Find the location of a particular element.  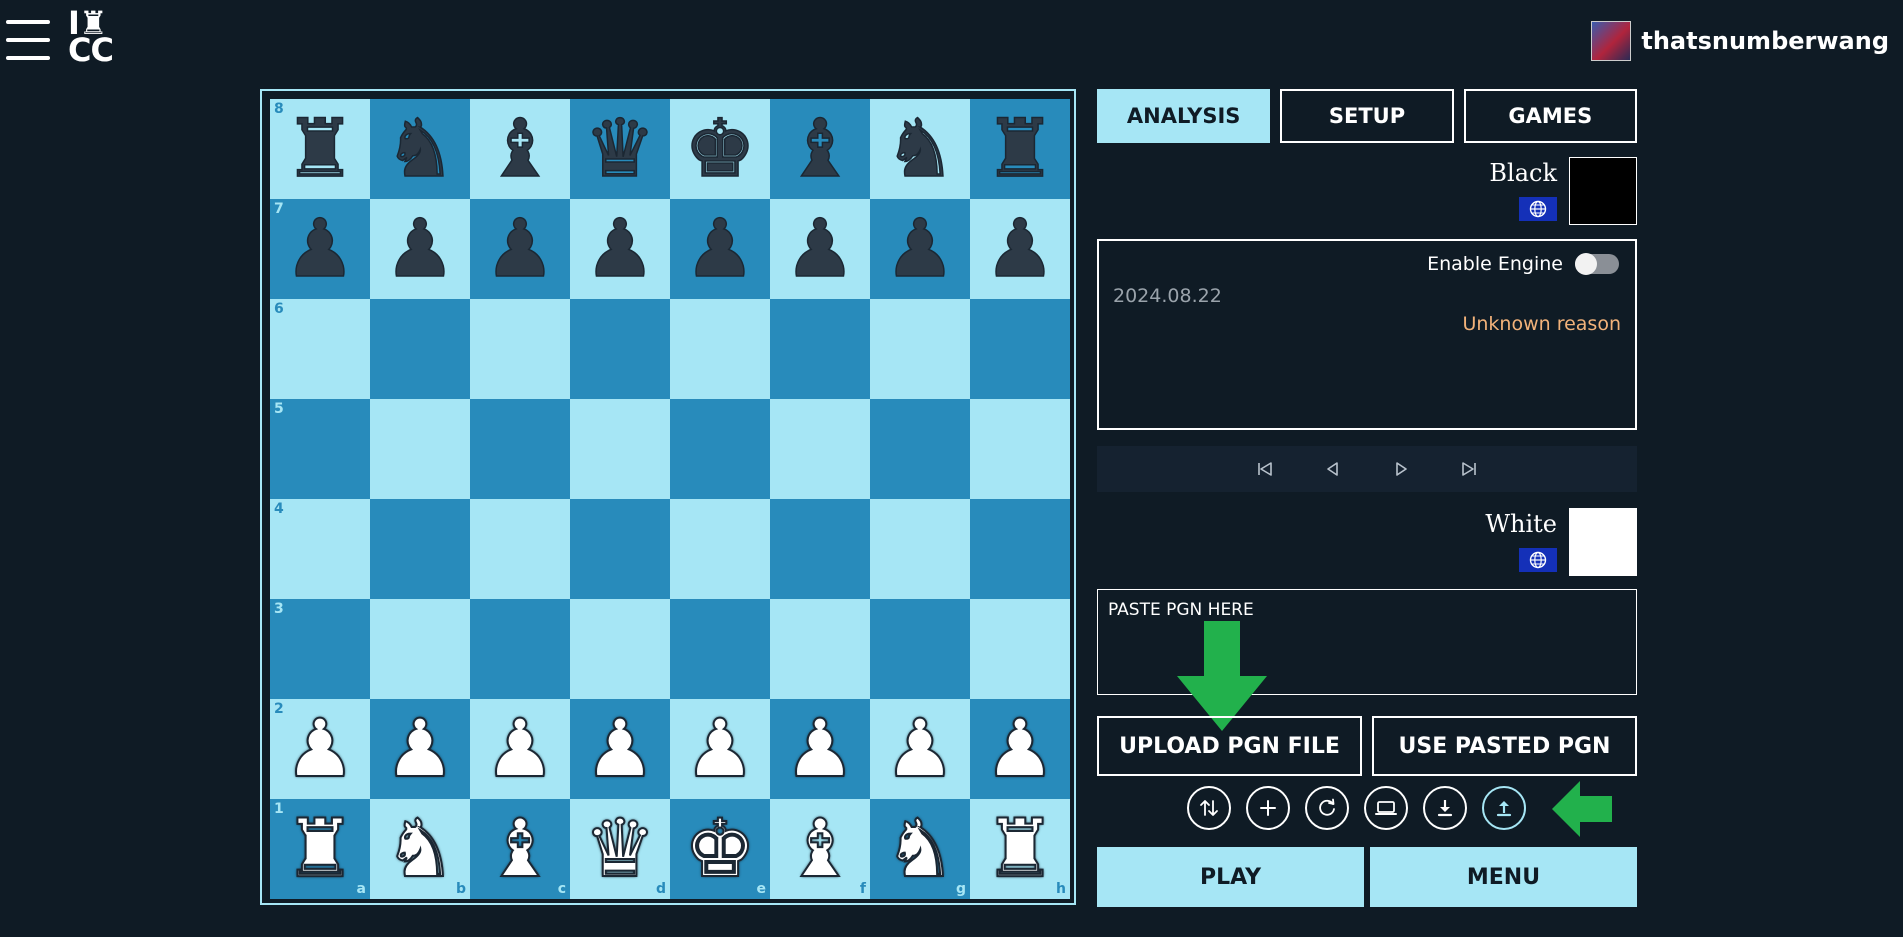

square-d8: ♛ is located at coordinates (620, 149).